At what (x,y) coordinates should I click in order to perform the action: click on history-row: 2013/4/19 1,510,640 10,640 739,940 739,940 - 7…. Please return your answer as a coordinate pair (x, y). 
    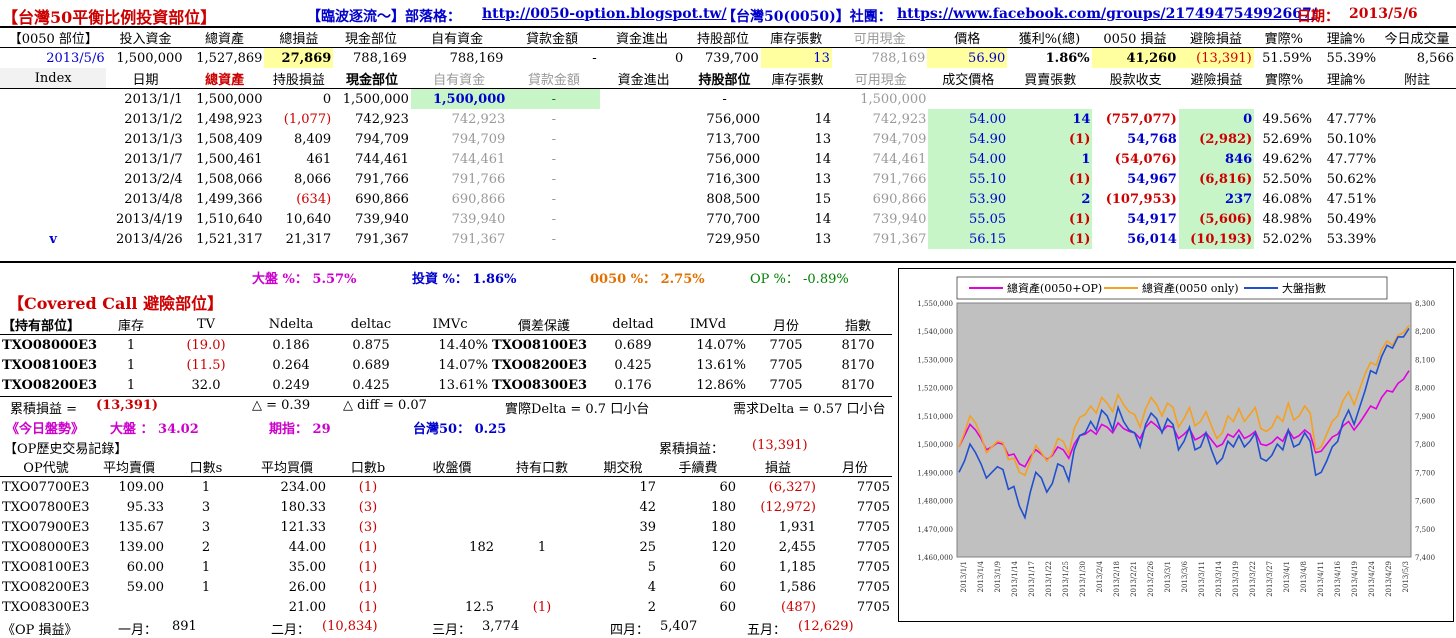
    Looking at the image, I should click on (728, 219).